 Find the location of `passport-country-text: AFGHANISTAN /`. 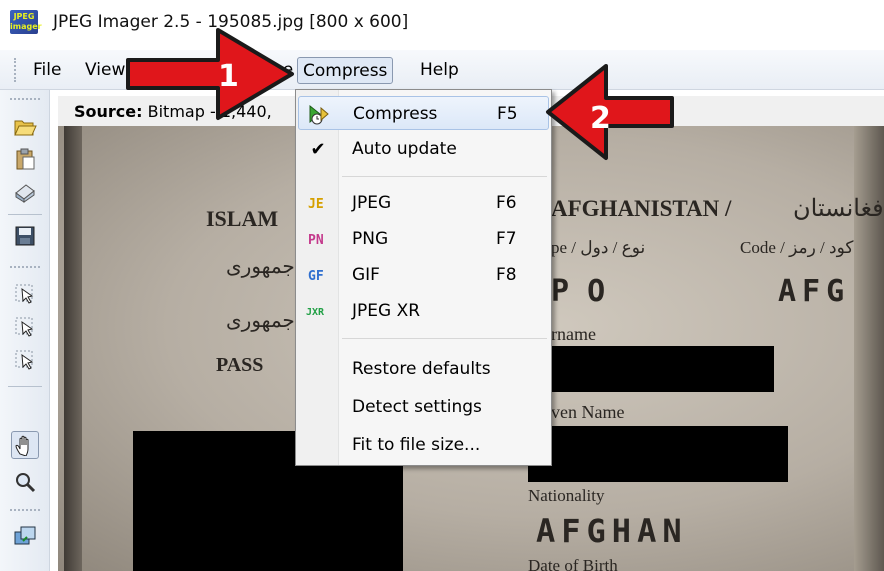

passport-country-text: AFGHANISTAN / is located at coordinates (641, 208).